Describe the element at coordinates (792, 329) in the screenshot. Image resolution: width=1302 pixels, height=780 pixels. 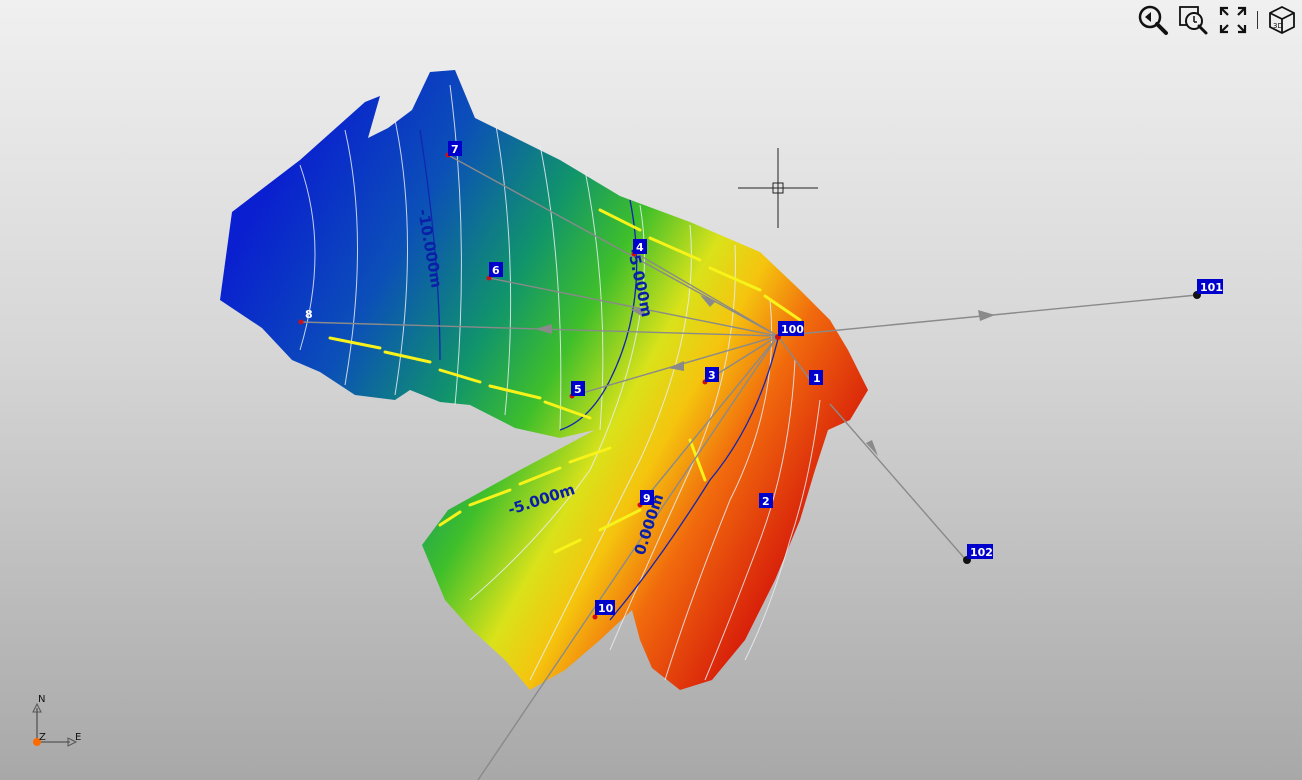
I see `svg-text: 100` at that location.